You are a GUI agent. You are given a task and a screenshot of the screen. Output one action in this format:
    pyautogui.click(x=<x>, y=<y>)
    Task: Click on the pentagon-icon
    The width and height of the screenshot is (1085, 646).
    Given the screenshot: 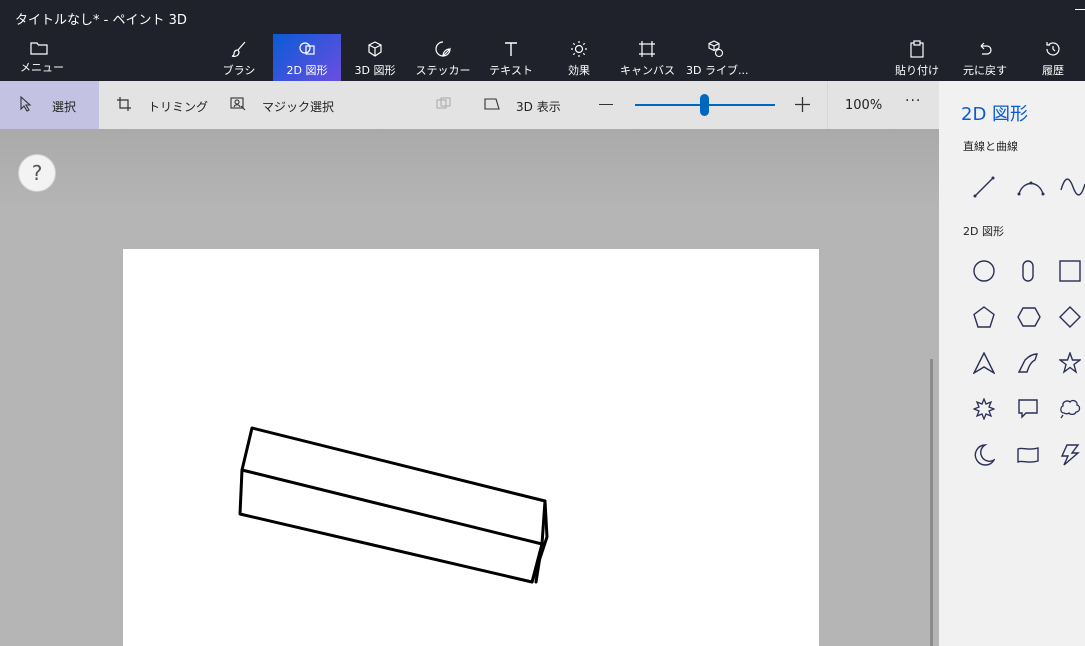 What is the action you would take?
    pyautogui.click(x=984, y=317)
    